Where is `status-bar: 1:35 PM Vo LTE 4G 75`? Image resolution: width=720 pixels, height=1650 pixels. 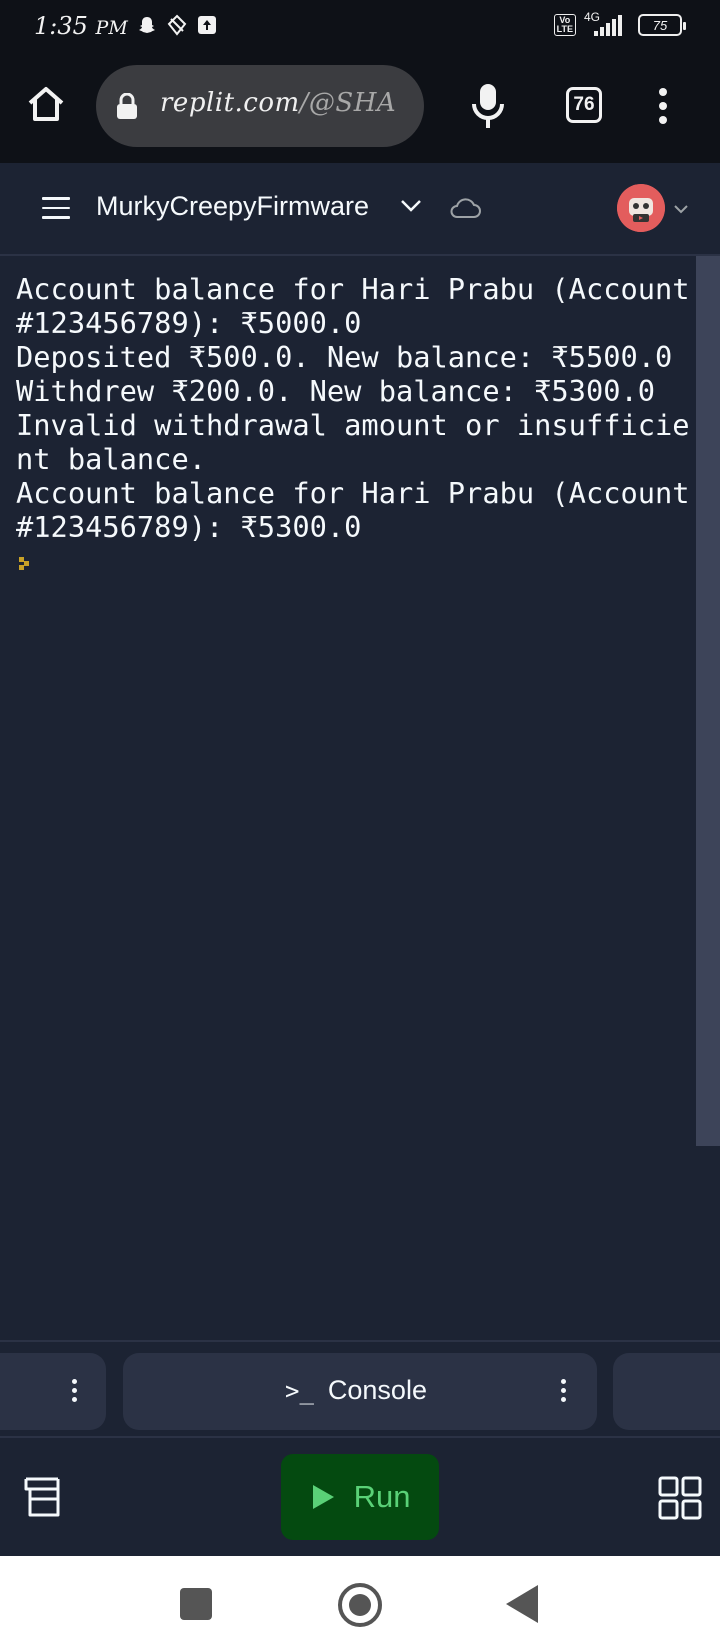
status-bar: 1:35 PM Vo LTE 4G 75 is located at coordinates (360, 27).